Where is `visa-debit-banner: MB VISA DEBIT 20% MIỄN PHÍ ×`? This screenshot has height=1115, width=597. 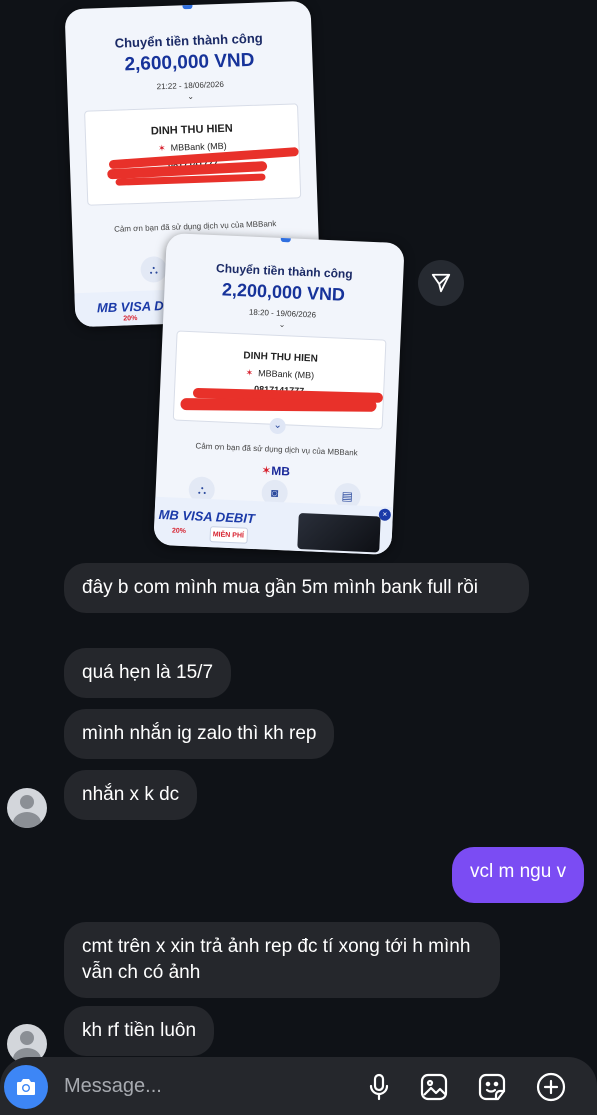 visa-debit-banner: MB VISA DEBIT 20% MIỄN PHÍ × is located at coordinates (273, 526).